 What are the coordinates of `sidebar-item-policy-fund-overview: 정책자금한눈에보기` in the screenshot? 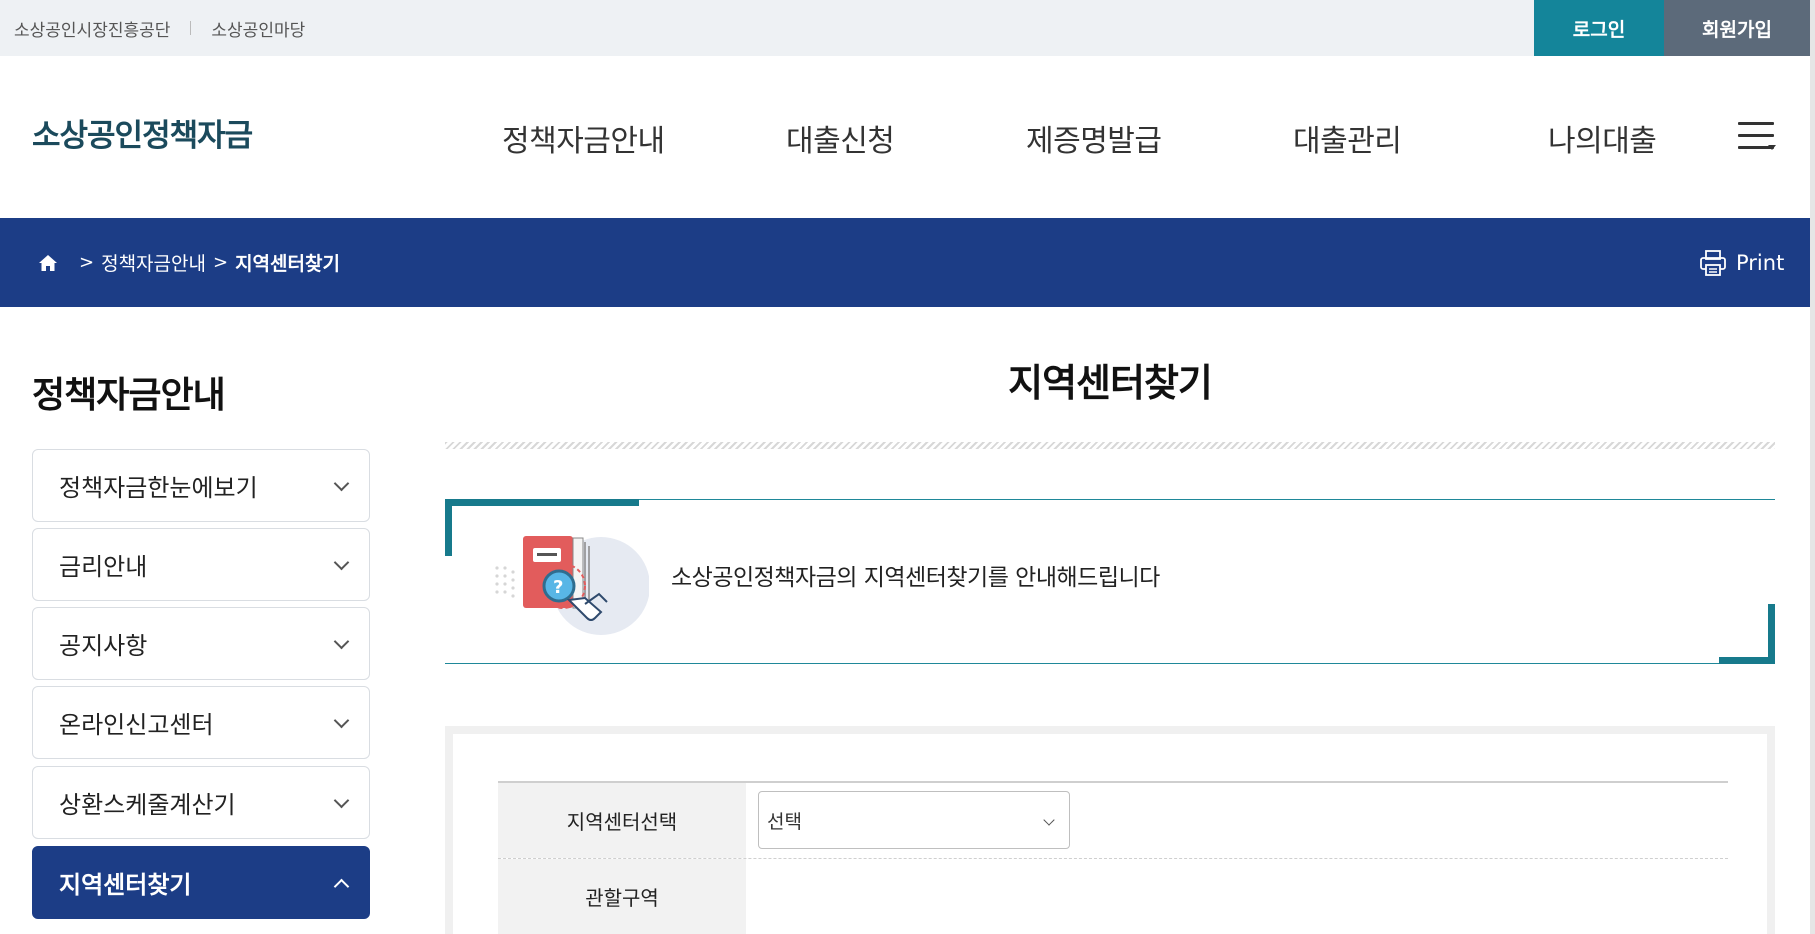 It's located at (201, 485).